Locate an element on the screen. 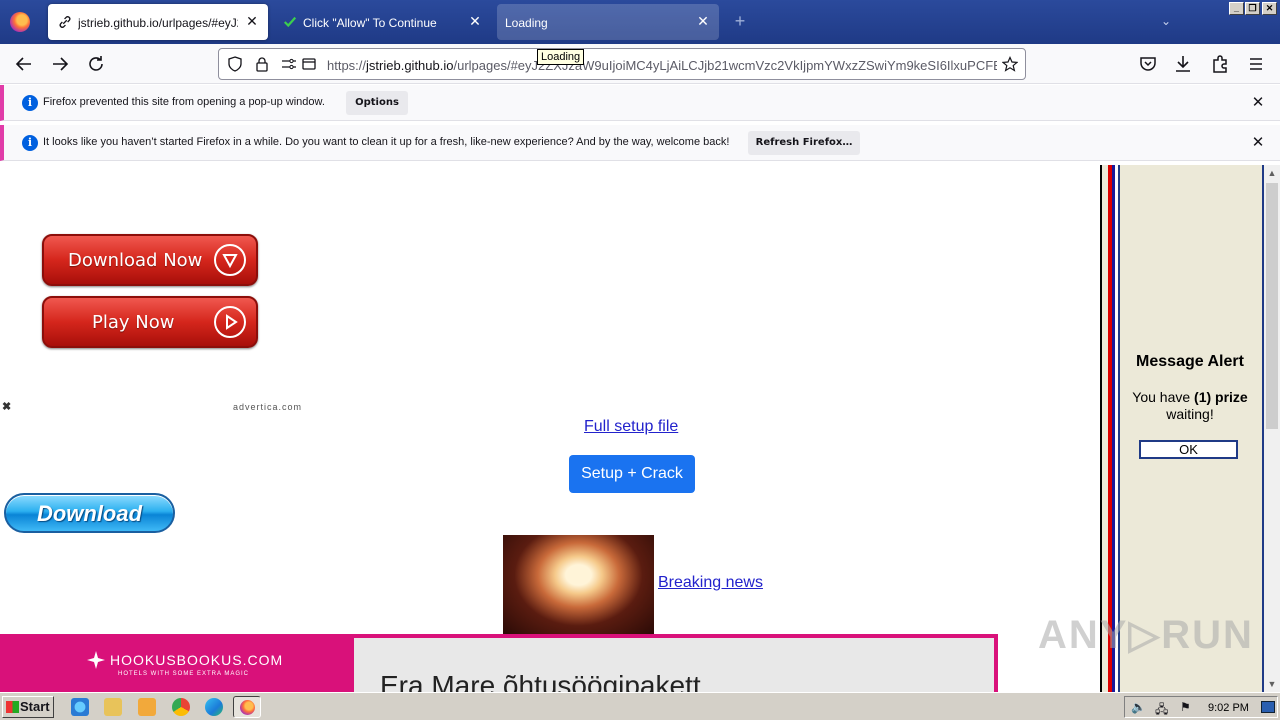 The width and height of the screenshot is (1280, 721). blue-download-button: Download is located at coordinates (89, 513).